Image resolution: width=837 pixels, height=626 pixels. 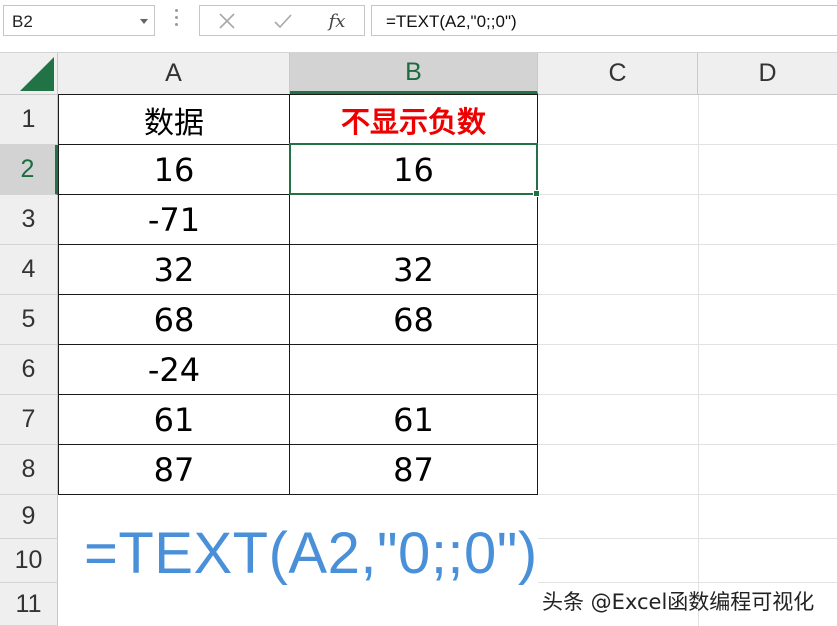 What do you see at coordinates (414, 119) in the screenshot?
I see `cell-b1: 不显示负数` at bounding box center [414, 119].